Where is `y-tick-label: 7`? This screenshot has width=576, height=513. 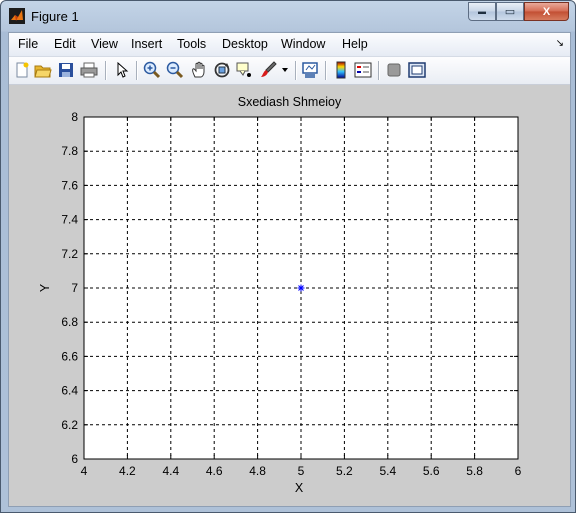 y-tick-label: 7 is located at coordinates (74, 288).